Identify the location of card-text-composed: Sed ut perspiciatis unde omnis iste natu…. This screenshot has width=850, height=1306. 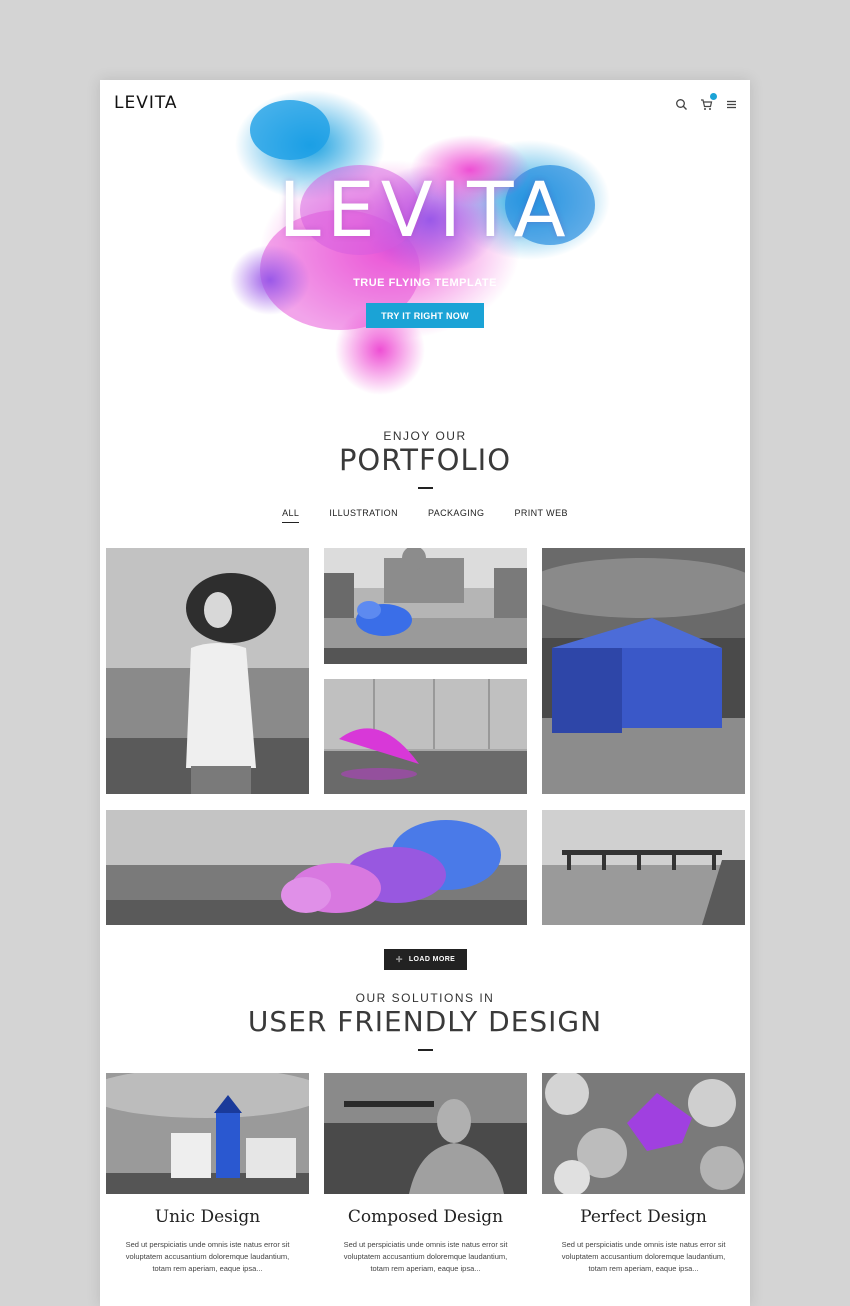
(425, 1256).